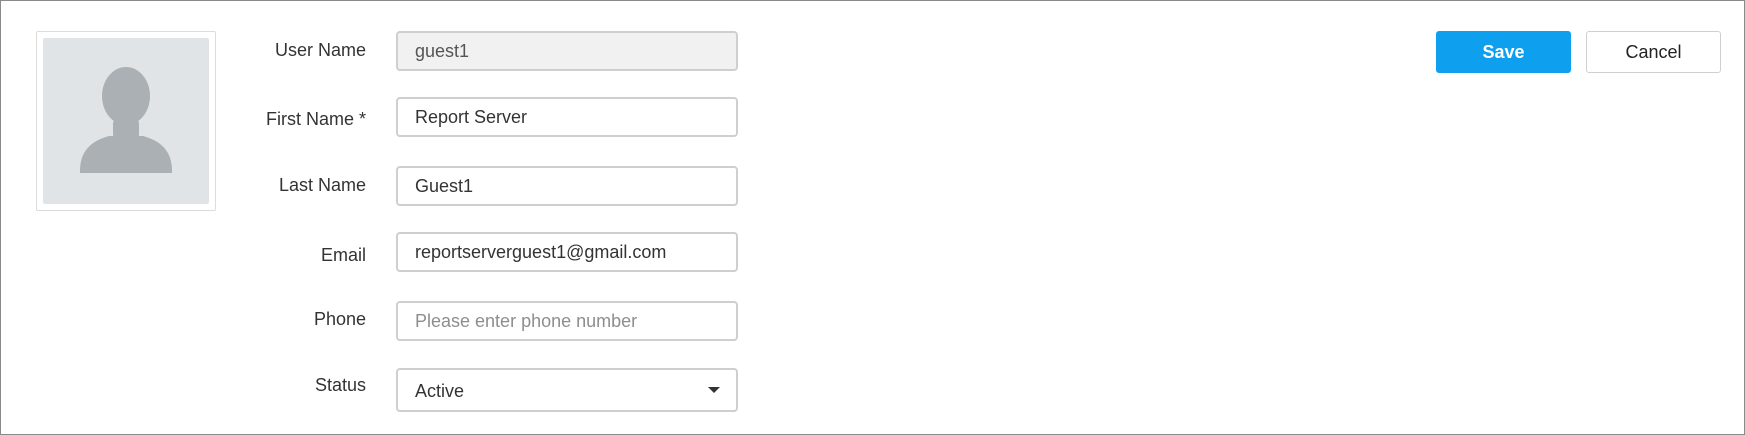 The image size is (1745, 435). What do you see at coordinates (440, 391) in the screenshot?
I see `status-select-value: Active` at bounding box center [440, 391].